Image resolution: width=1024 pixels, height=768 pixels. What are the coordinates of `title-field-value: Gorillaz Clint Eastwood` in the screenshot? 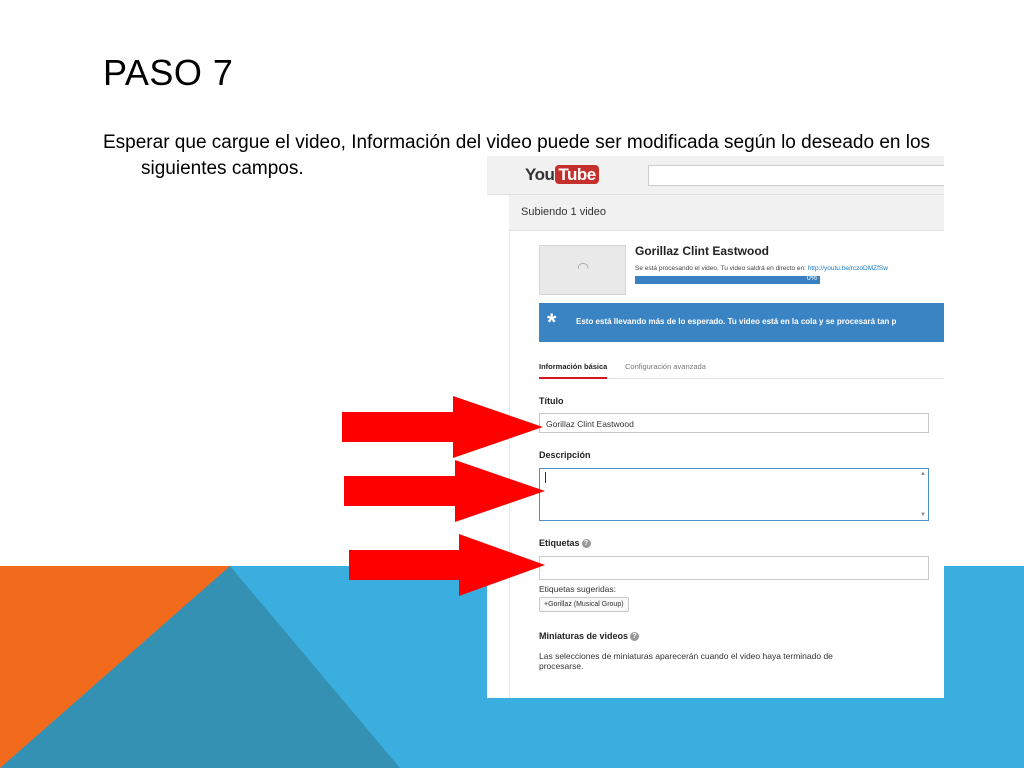 It's located at (590, 424).